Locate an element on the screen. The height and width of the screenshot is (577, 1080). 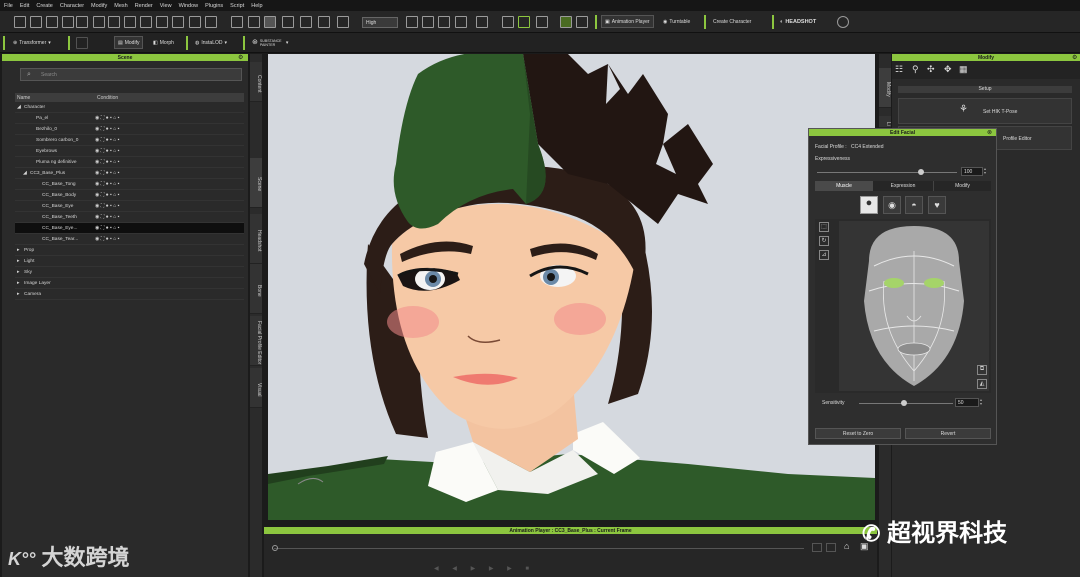
open-folder-icon is located at coordinates (36, 22).